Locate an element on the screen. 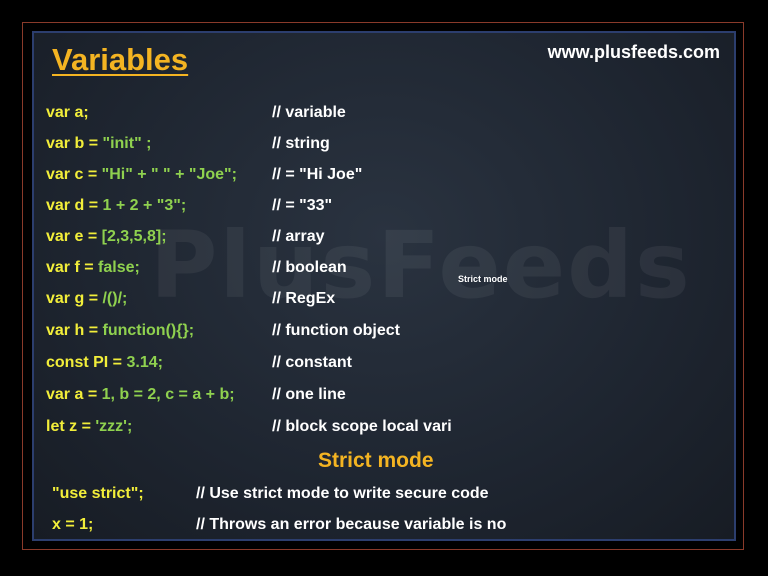 The width and height of the screenshot is (768, 576). code-snippet: var b = "init" ; is located at coordinates (98, 144).